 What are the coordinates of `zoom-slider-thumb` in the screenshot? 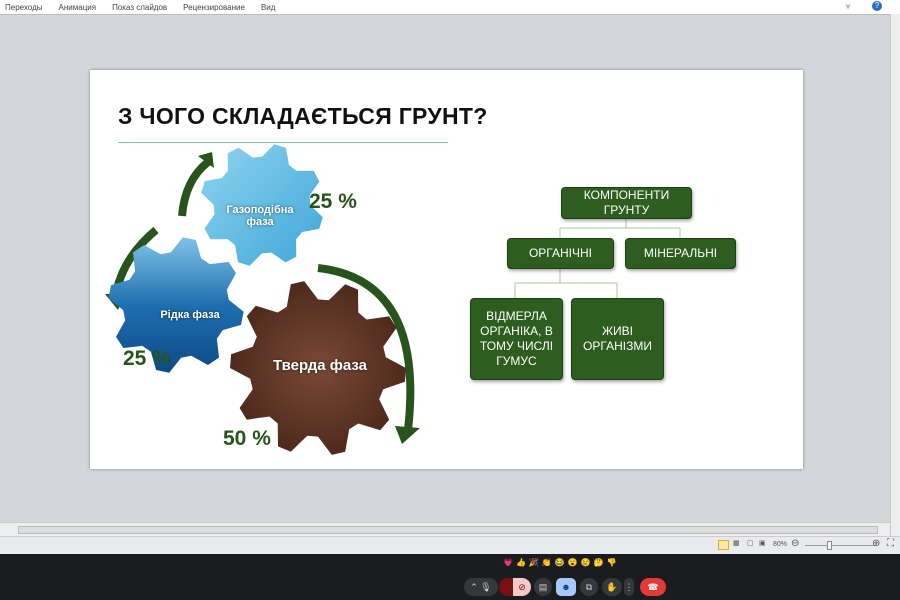 It's located at (829, 545).